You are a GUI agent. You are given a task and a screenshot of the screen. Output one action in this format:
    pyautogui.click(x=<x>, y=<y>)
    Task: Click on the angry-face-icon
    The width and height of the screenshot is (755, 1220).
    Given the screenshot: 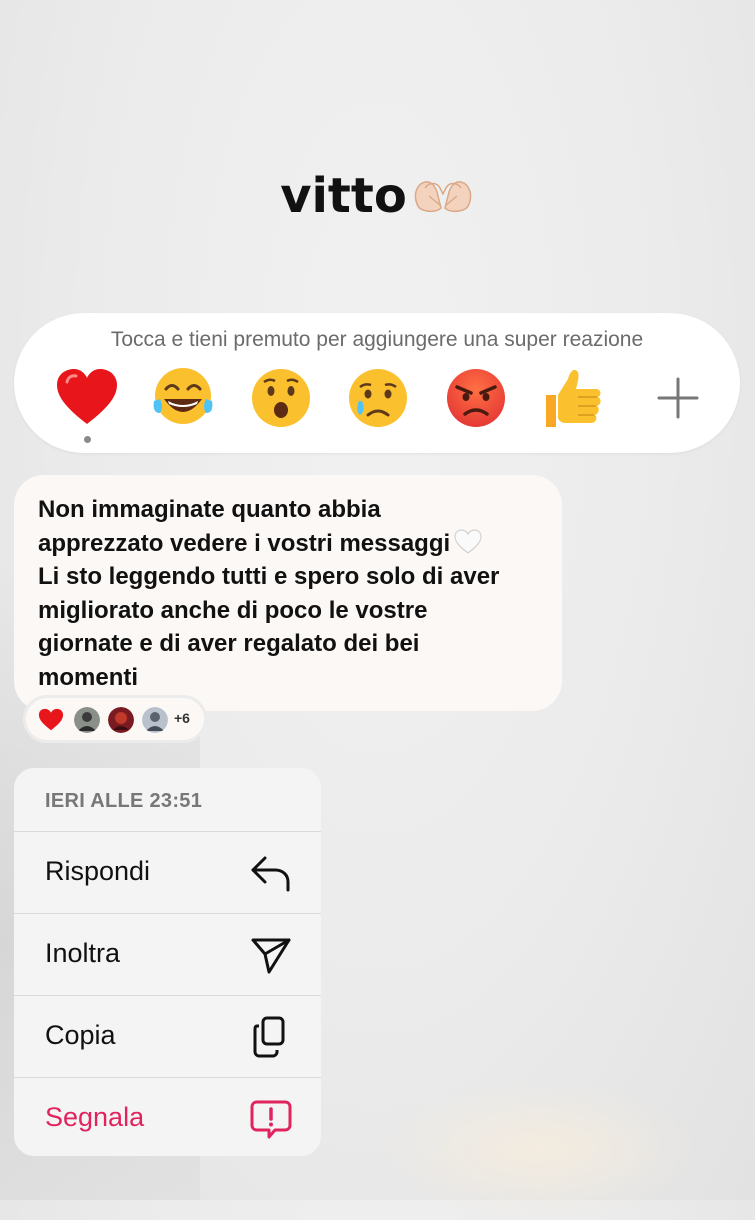 What is the action you would take?
    pyautogui.click(x=476, y=398)
    